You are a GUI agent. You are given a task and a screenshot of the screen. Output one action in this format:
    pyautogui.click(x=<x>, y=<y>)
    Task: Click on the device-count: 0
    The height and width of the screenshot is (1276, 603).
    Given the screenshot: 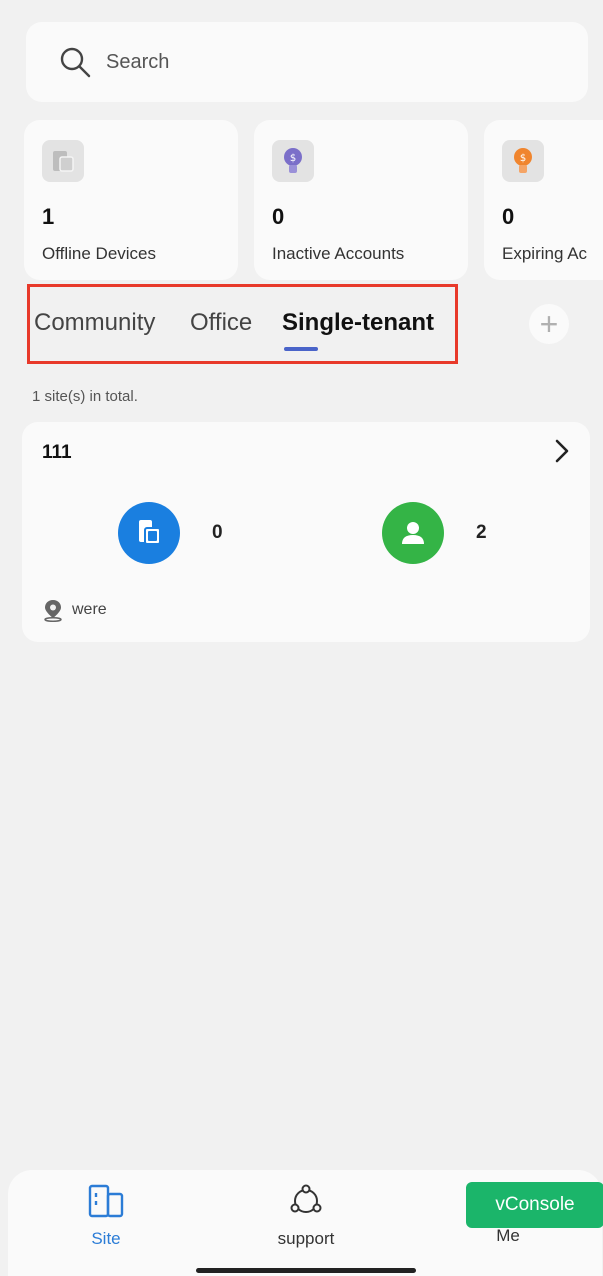 What is the action you would take?
    pyautogui.click(x=217, y=532)
    